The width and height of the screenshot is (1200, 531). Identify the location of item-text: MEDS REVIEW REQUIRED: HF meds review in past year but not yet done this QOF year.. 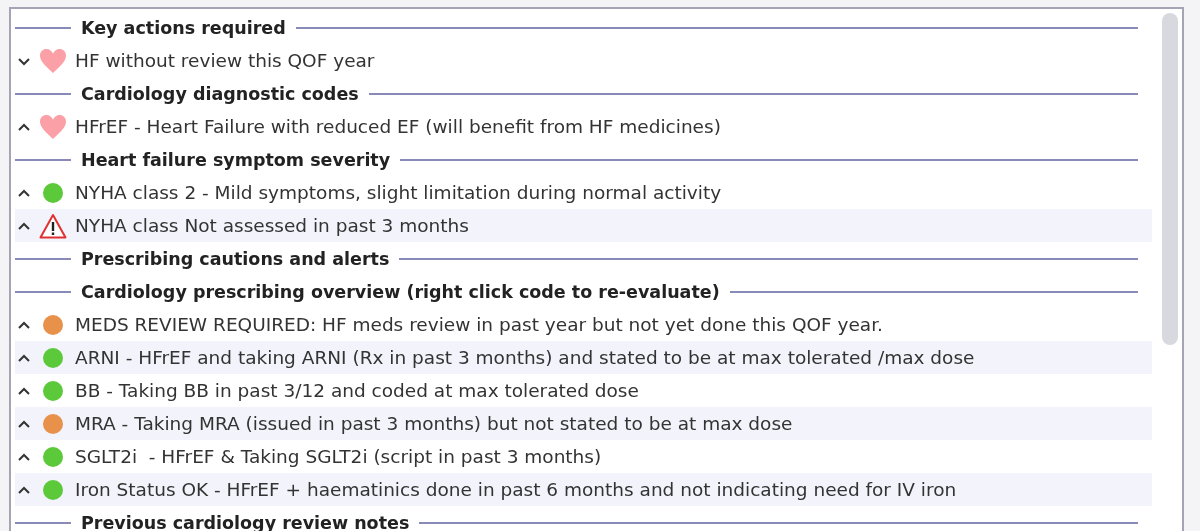
(479, 324).